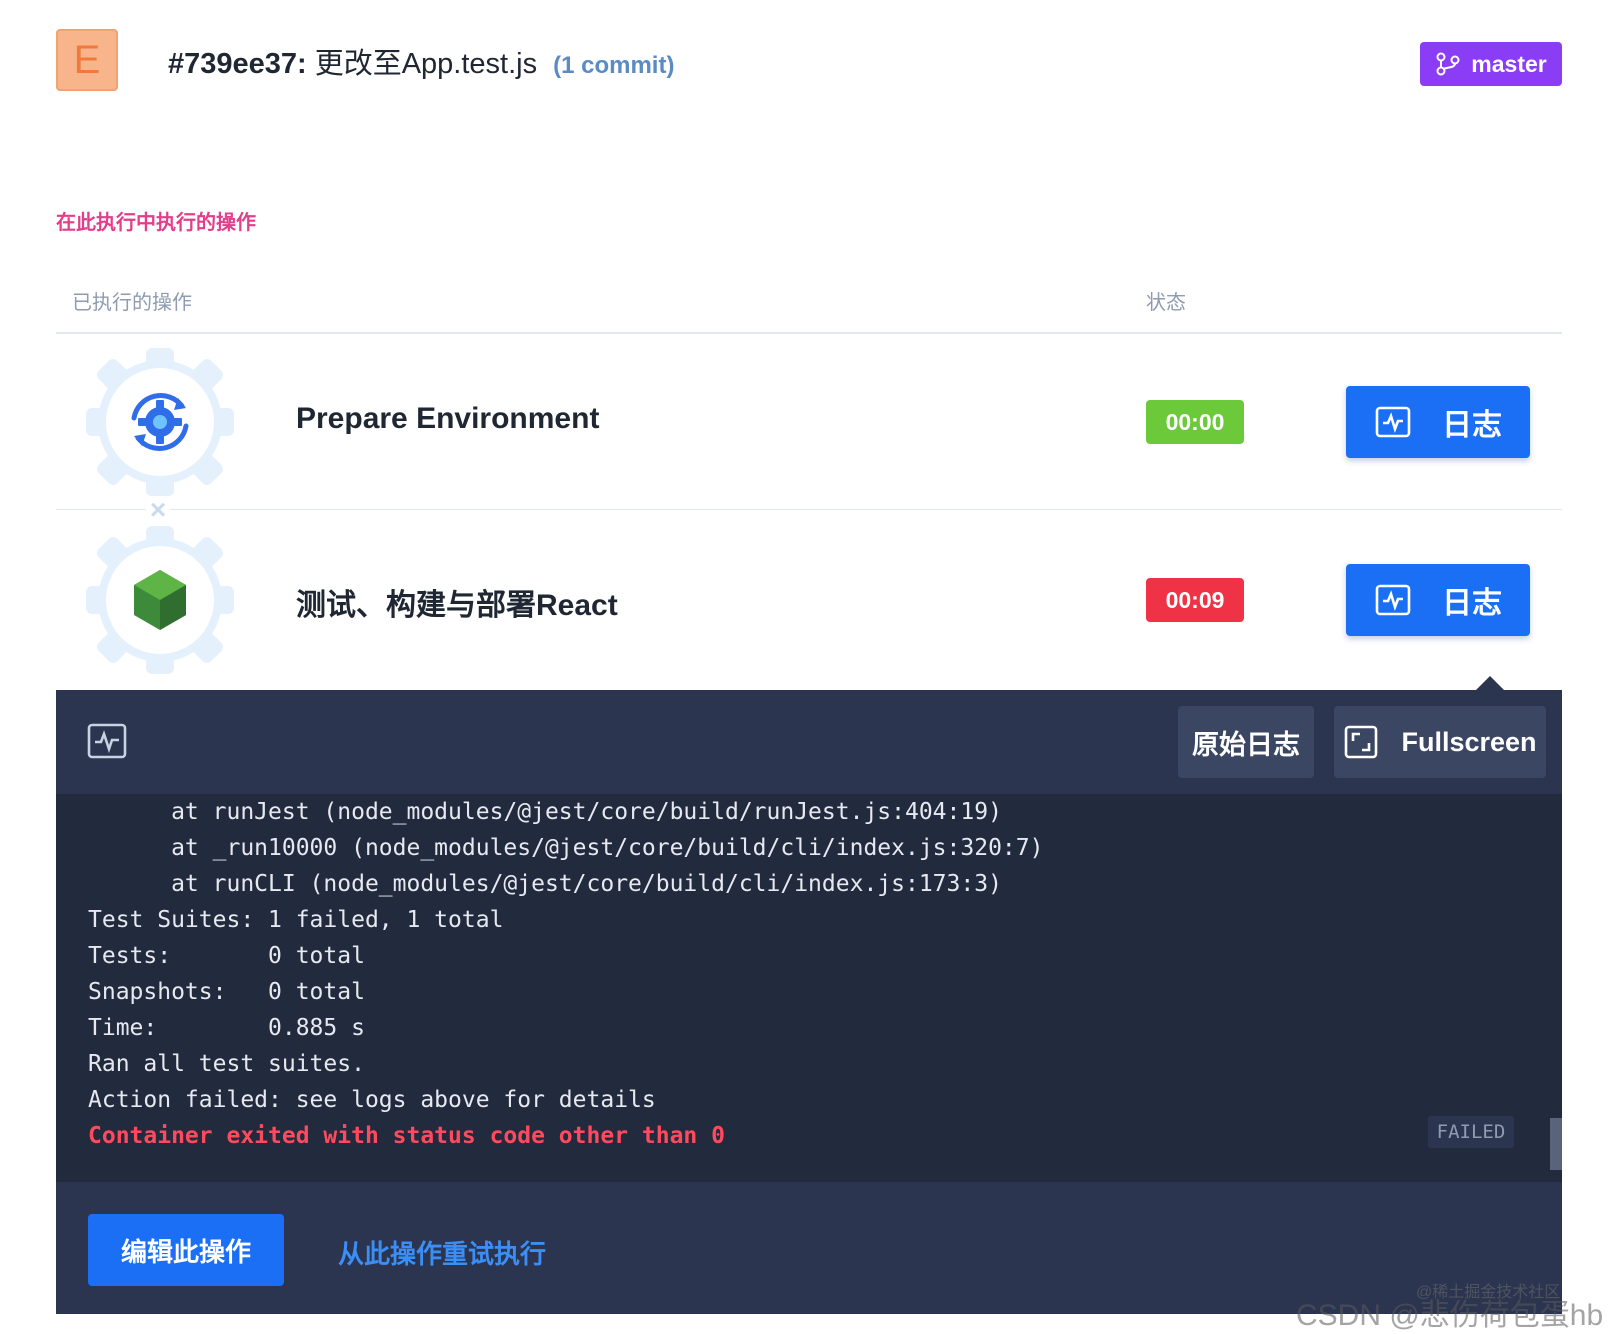 The height and width of the screenshot is (1334, 1610). I want to click on commit-count: (1 commit), so click(613, 66).